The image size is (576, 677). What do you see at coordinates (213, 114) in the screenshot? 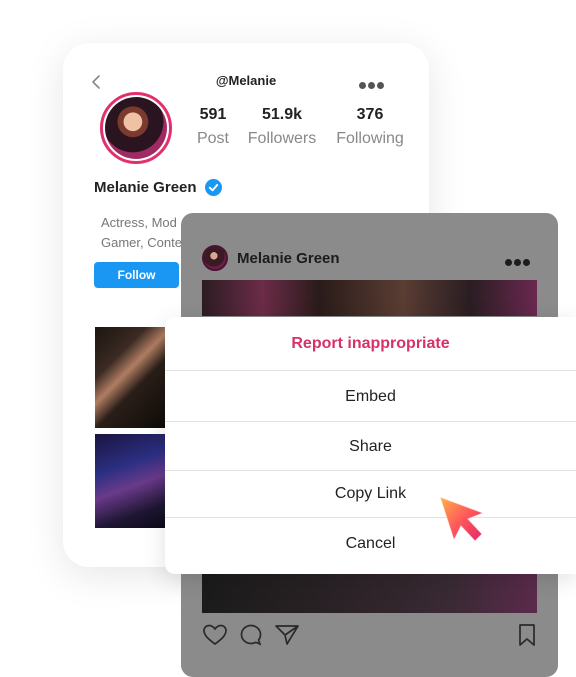
I see `stat-value: 591` at bounding box center [213, 114].